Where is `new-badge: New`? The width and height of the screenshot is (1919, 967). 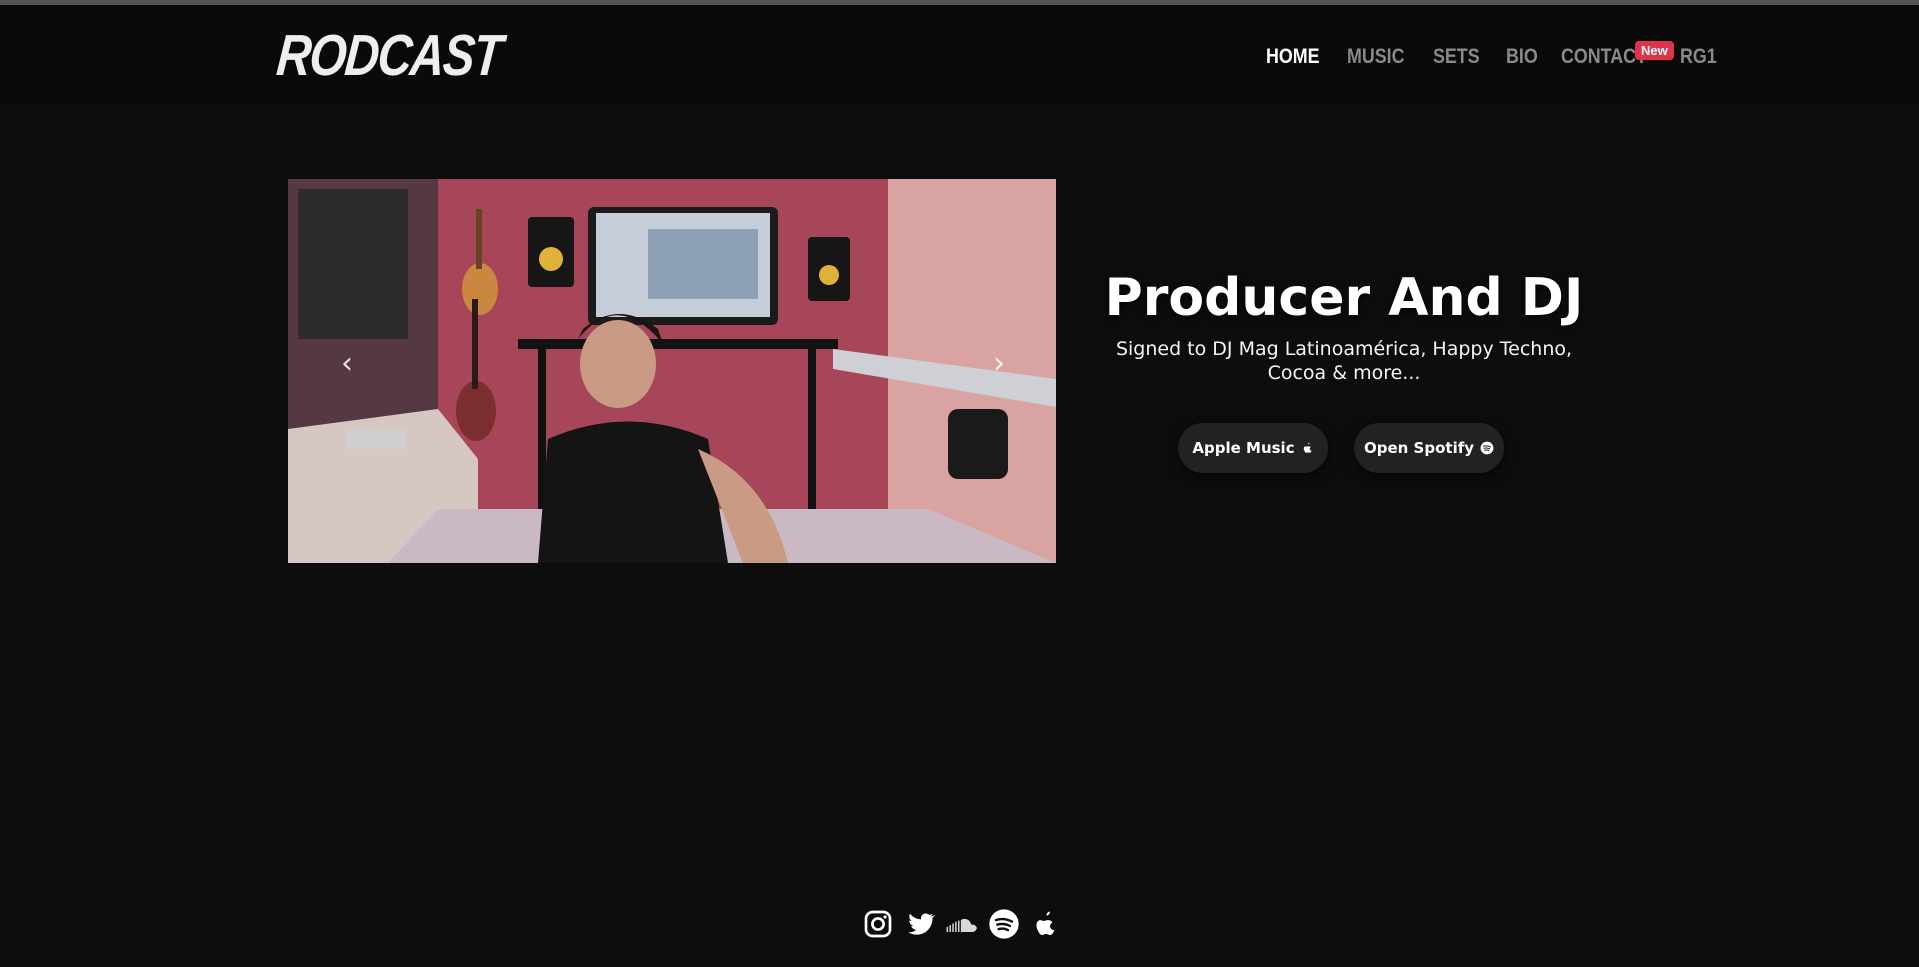
new-badge: New is located at coordinates (1654, 50).